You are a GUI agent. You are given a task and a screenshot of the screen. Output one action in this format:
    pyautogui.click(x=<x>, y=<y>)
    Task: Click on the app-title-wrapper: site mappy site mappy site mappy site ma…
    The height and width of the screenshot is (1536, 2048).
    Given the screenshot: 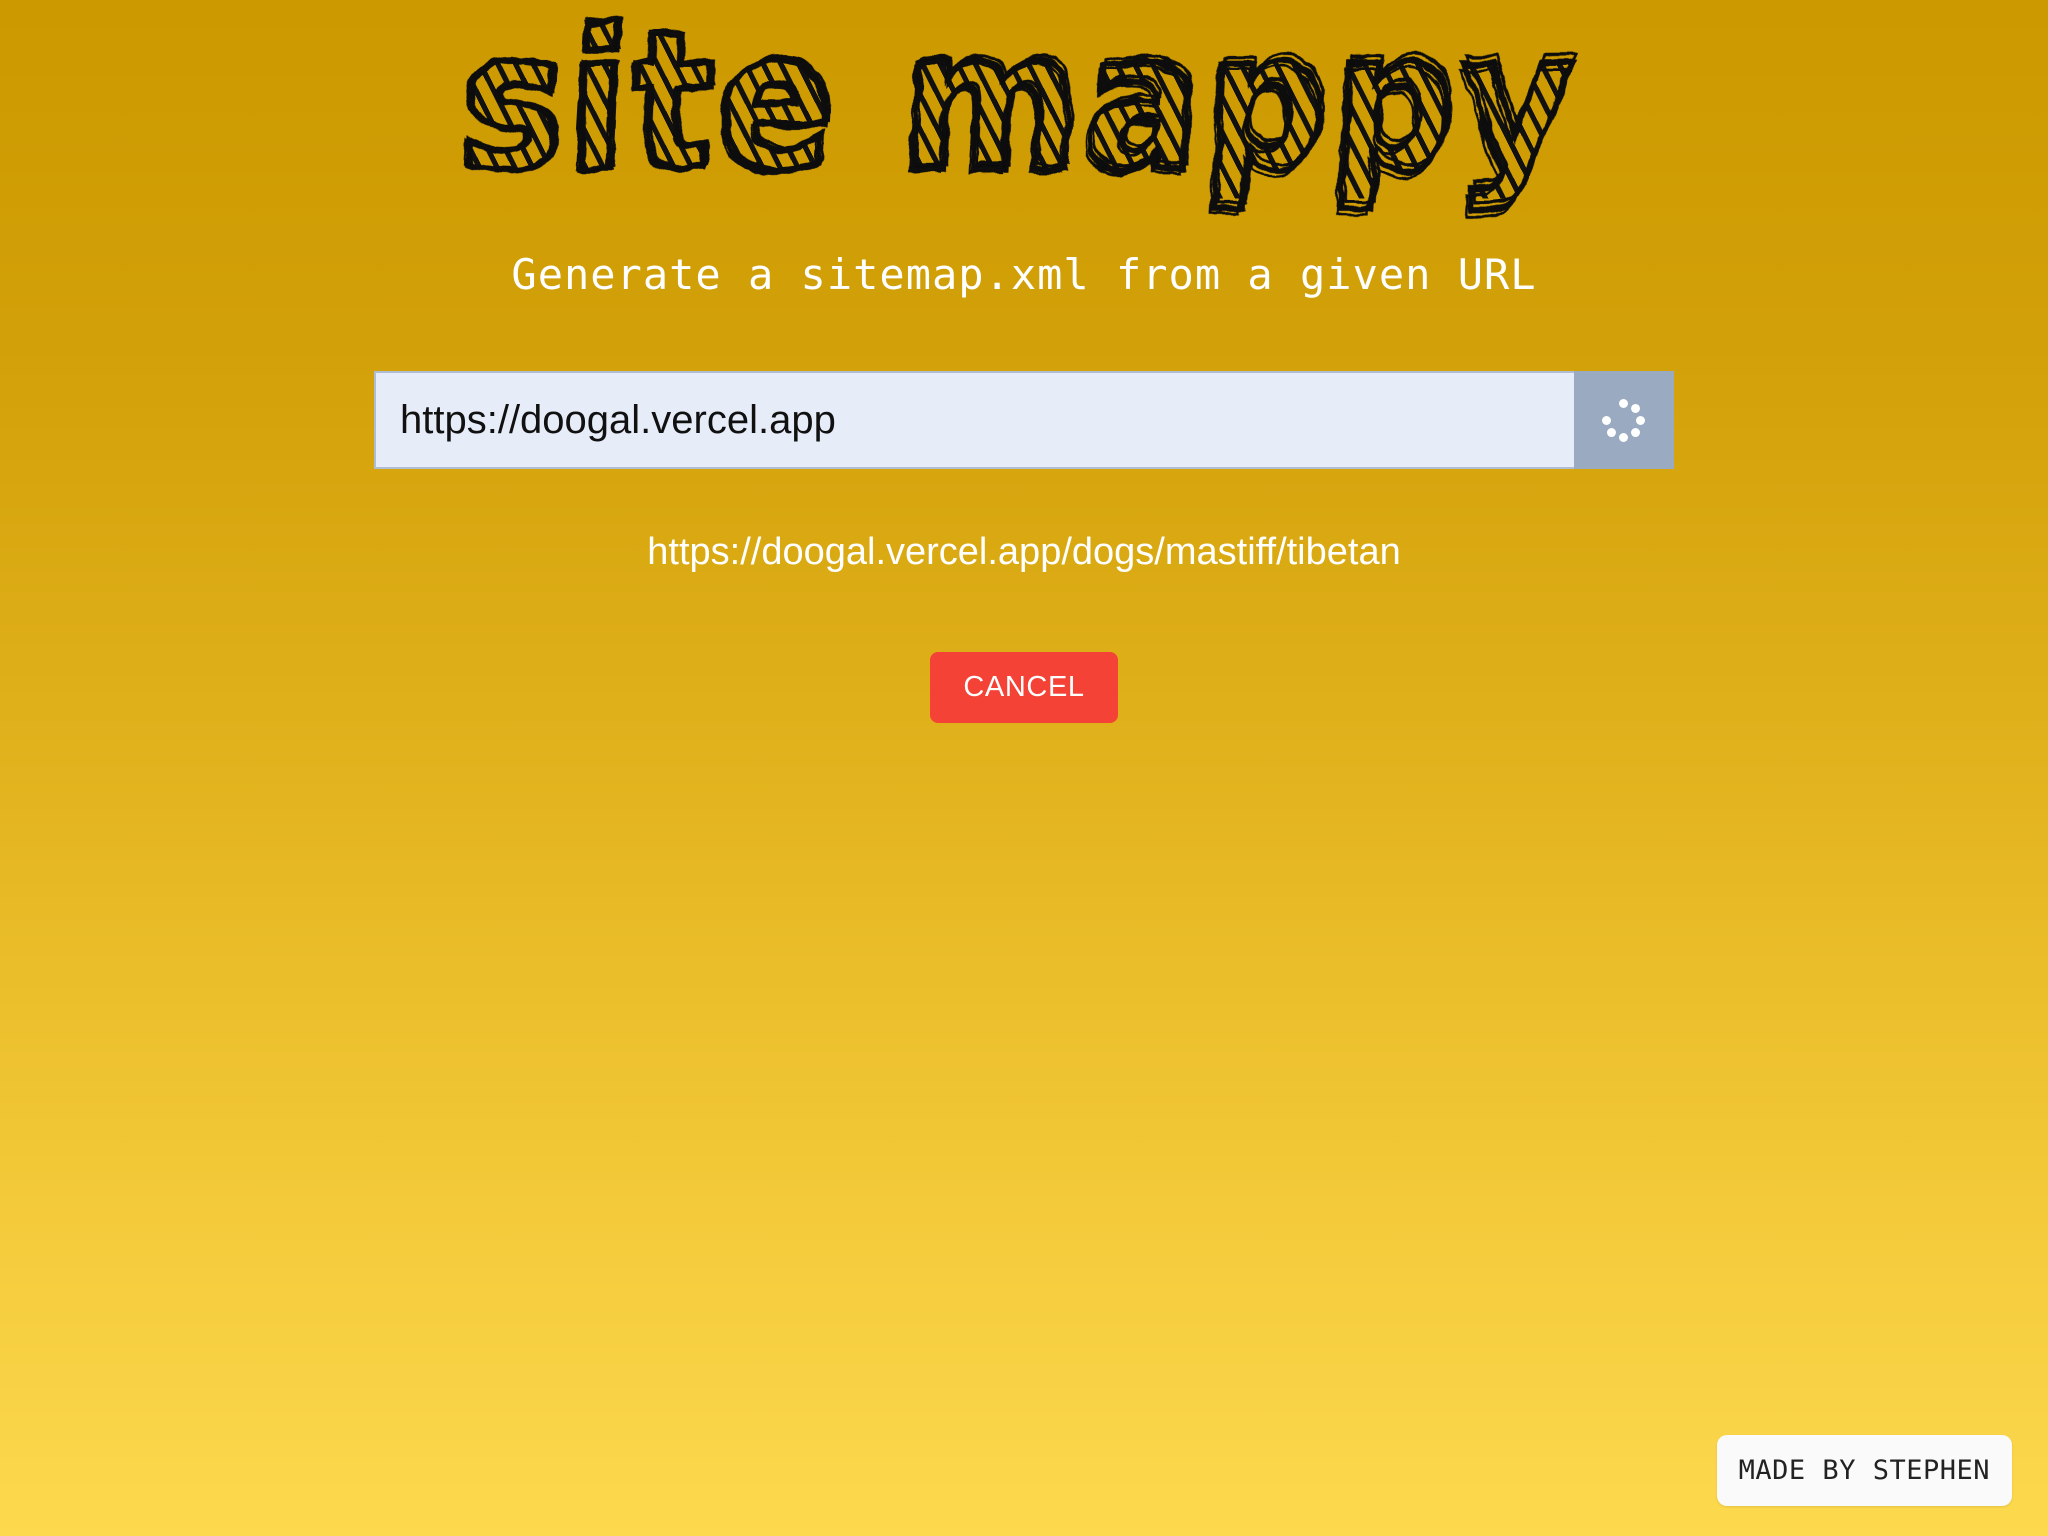 What is the action you would take?
    pyautogui.click(x=1024, y=111)
    